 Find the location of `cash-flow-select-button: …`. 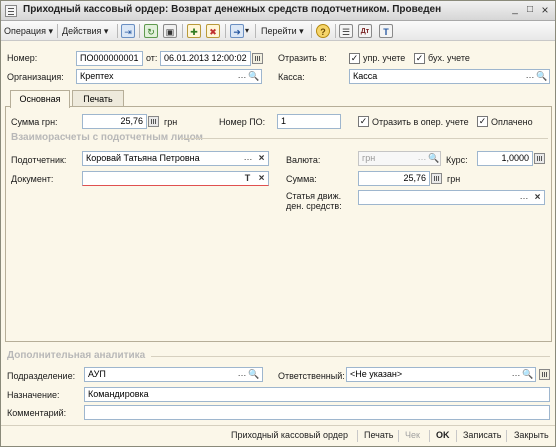

cash-flow-select-button: … is located at coordinates (524, 197).